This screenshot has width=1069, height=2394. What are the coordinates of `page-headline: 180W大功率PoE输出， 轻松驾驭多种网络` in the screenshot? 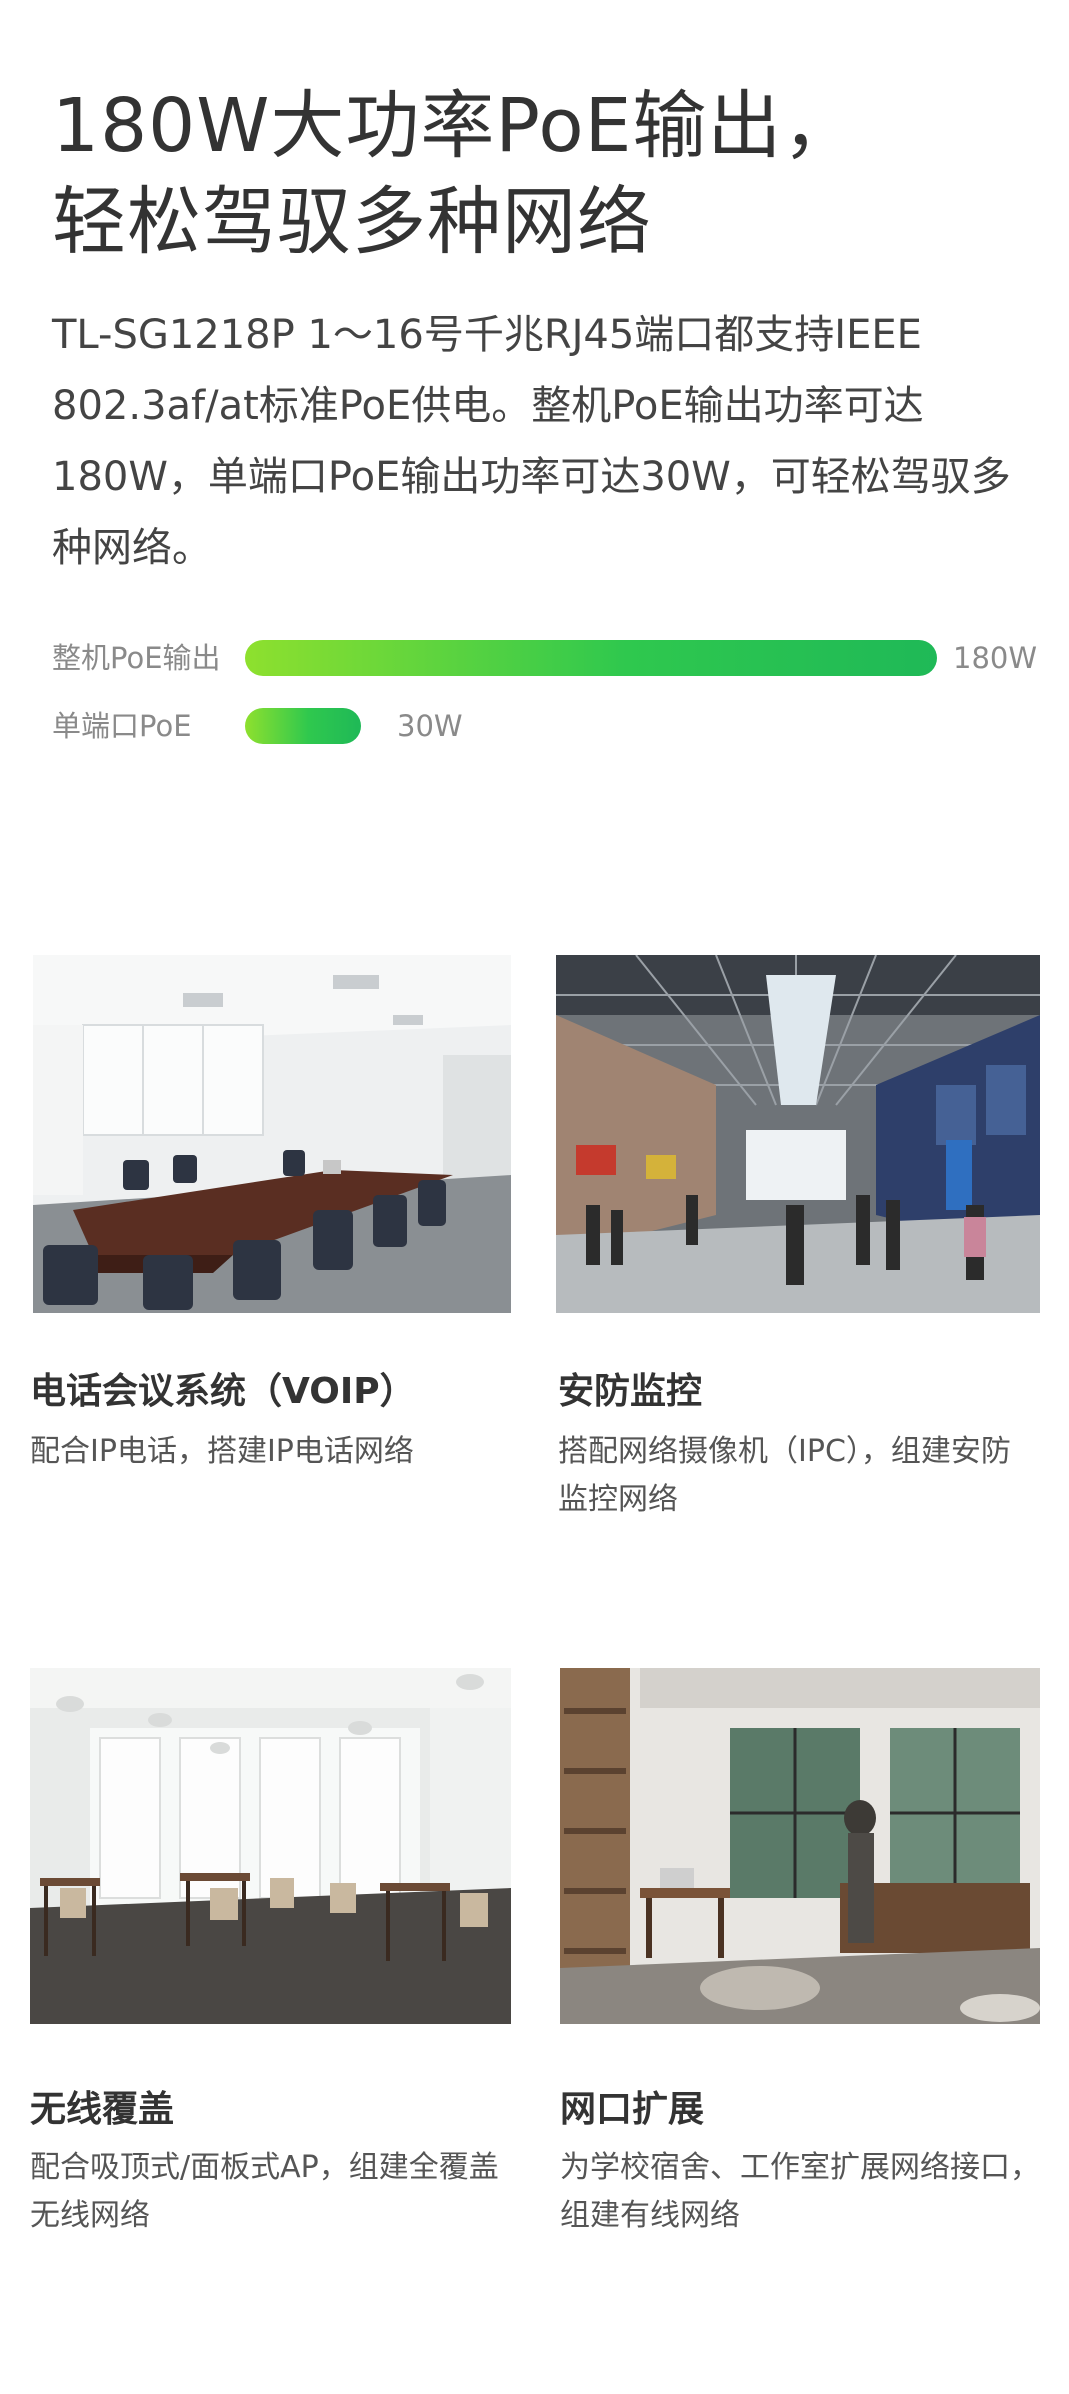 It's located at (542, 174).